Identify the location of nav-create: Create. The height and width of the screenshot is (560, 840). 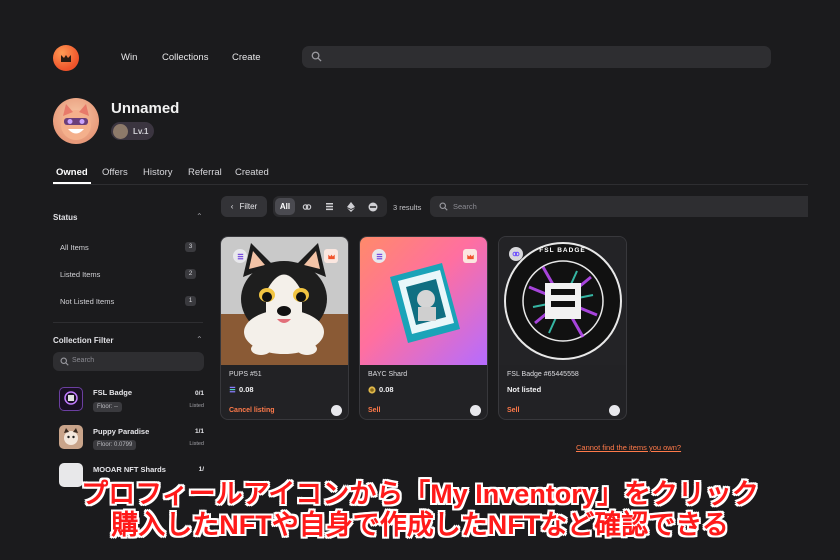
(246, 57).